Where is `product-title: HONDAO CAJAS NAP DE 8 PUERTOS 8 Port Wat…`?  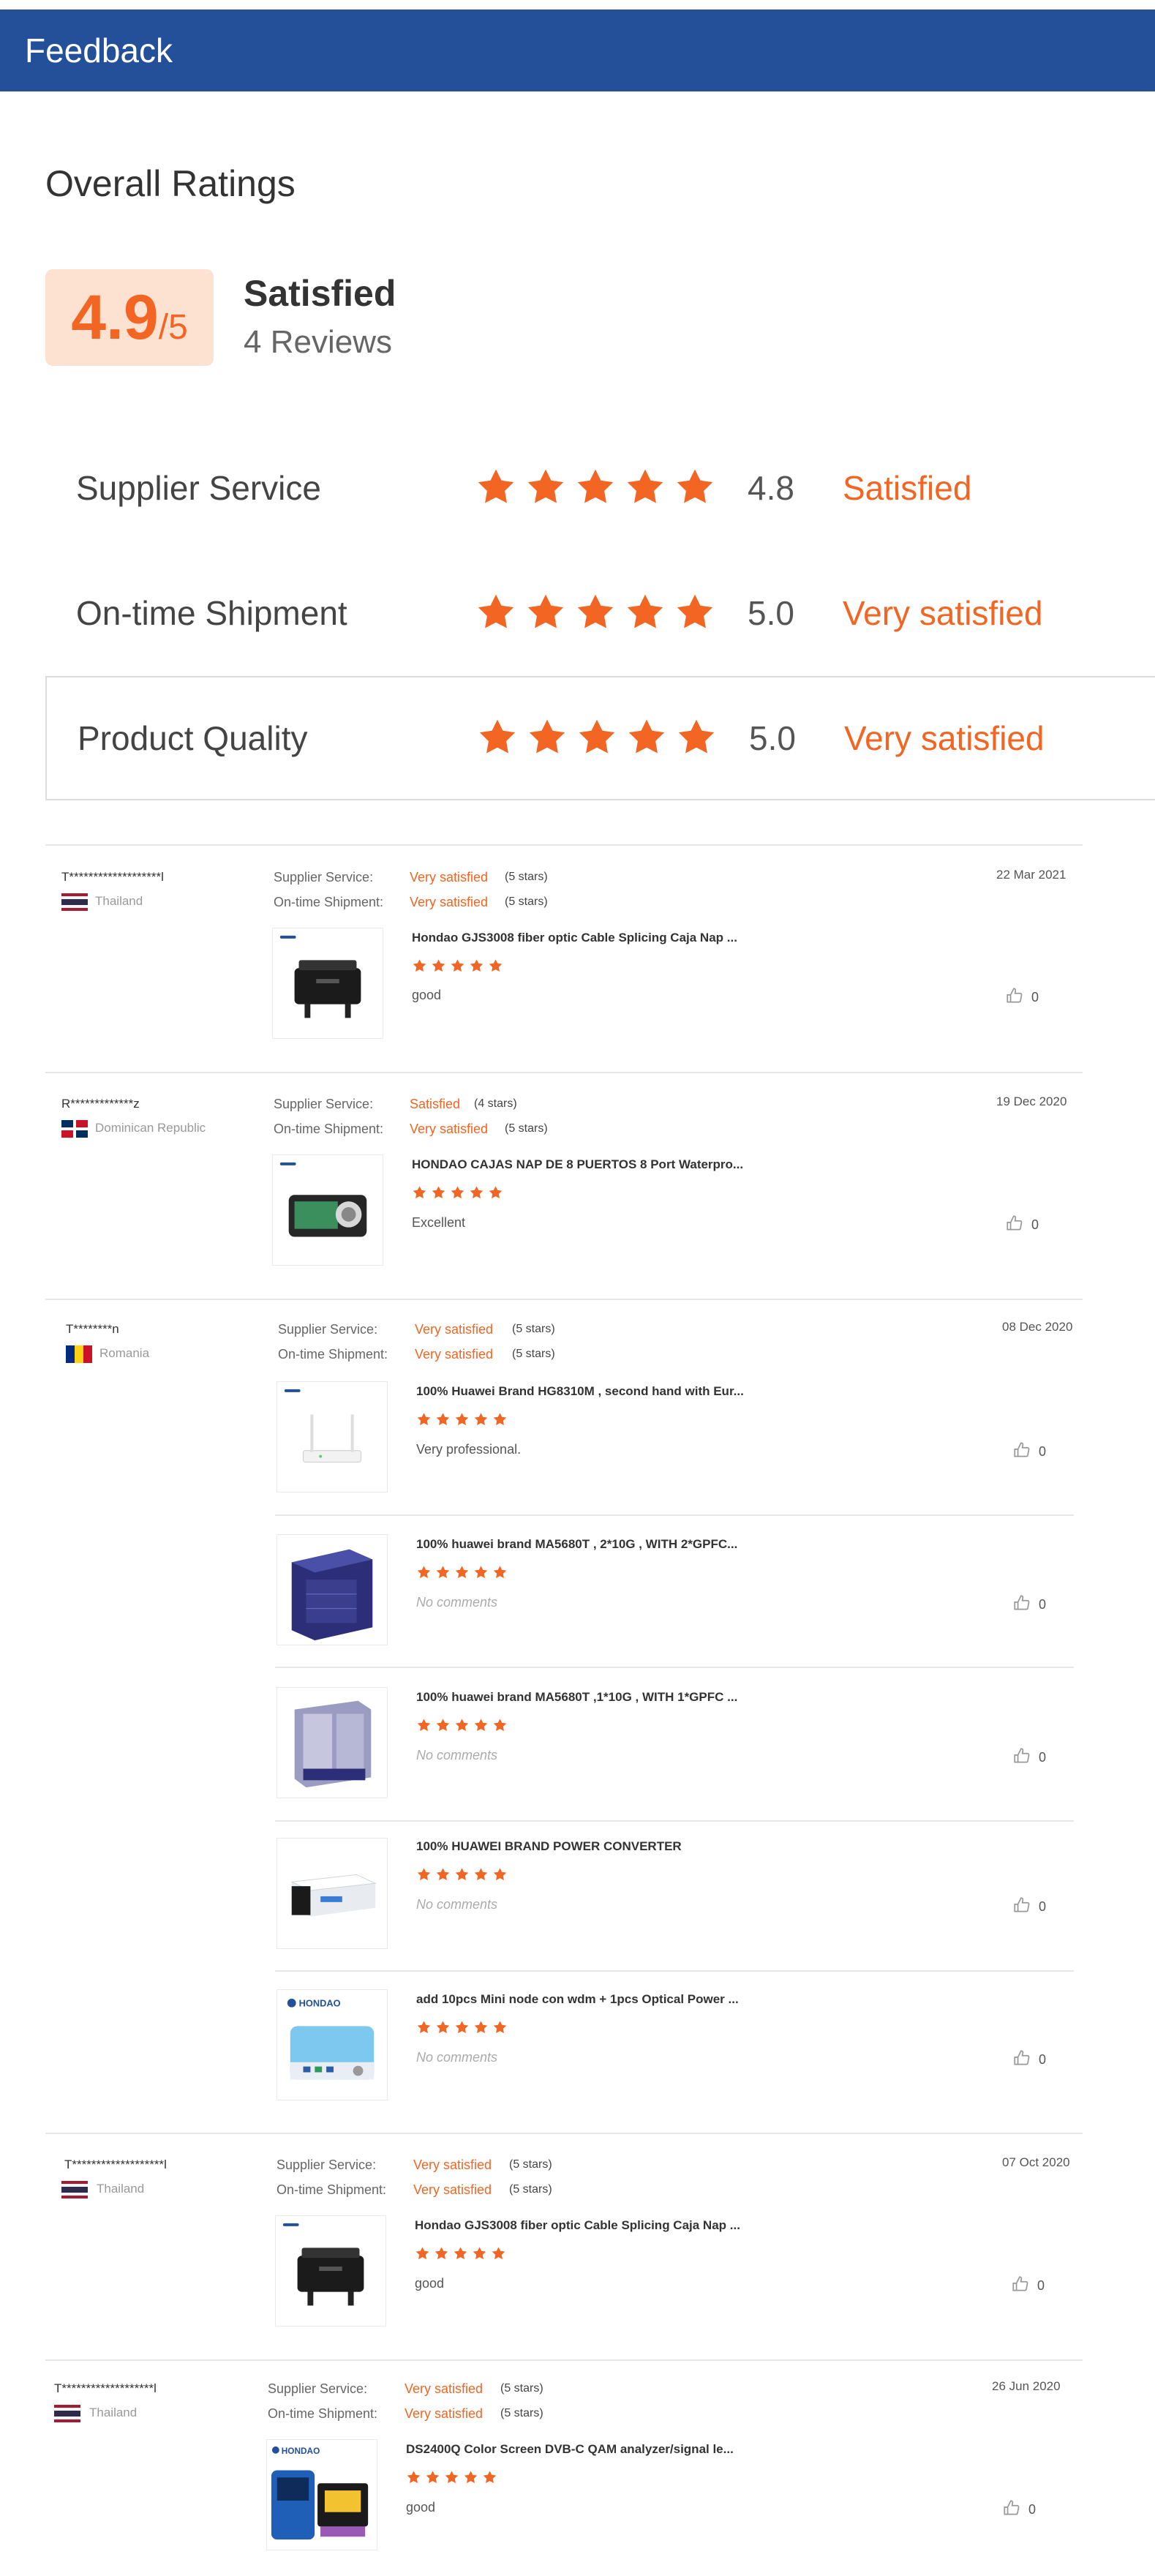 product-title: HONDAO CAJAS NAP DE 8 PUERTOS 8 Port Wat… is located at coordinates (577, 1164).